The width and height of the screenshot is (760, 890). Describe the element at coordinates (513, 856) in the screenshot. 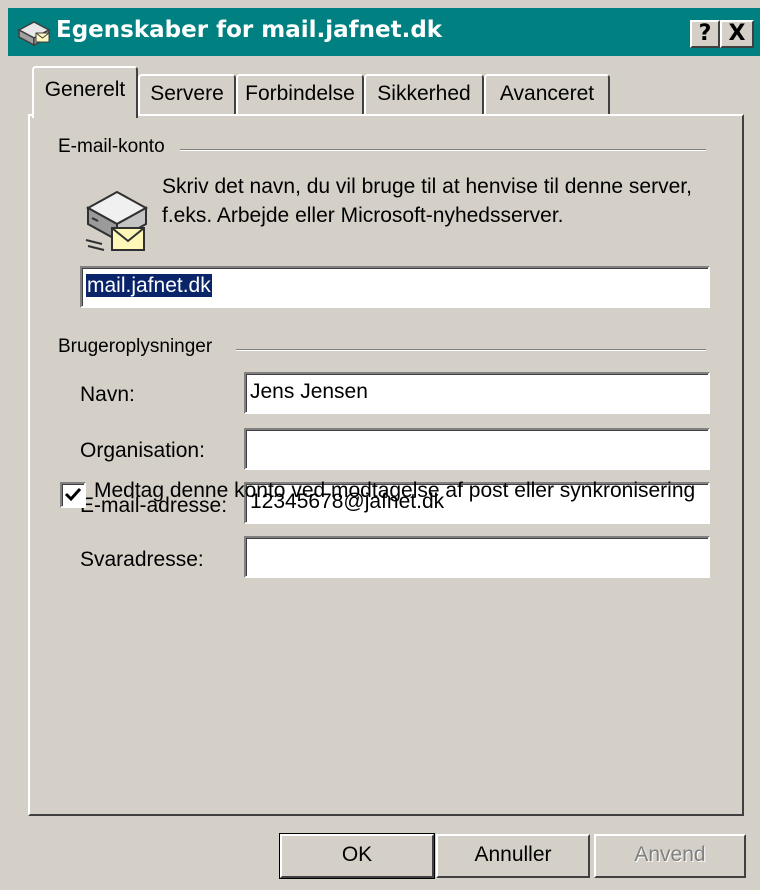

I see `cancel-button: Annuller` at that location.